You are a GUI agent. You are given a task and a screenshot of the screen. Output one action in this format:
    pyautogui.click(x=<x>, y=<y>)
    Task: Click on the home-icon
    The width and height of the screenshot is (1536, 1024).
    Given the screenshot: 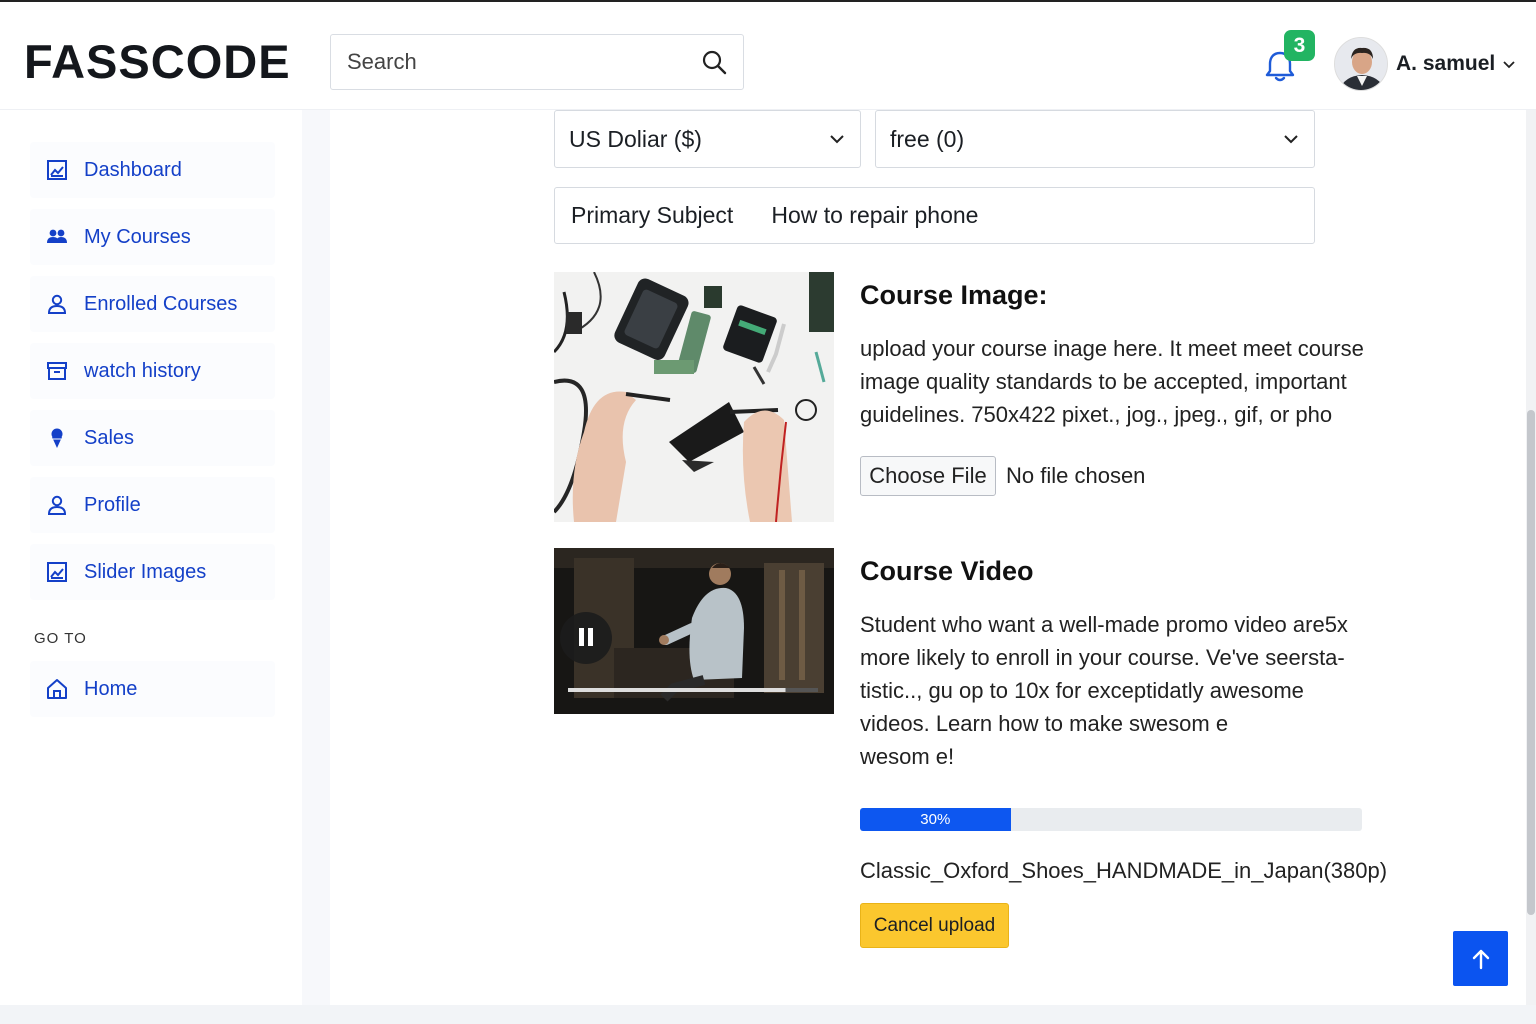 What is the action you would take?
    pyautogui.click(x=57, y=689)
    